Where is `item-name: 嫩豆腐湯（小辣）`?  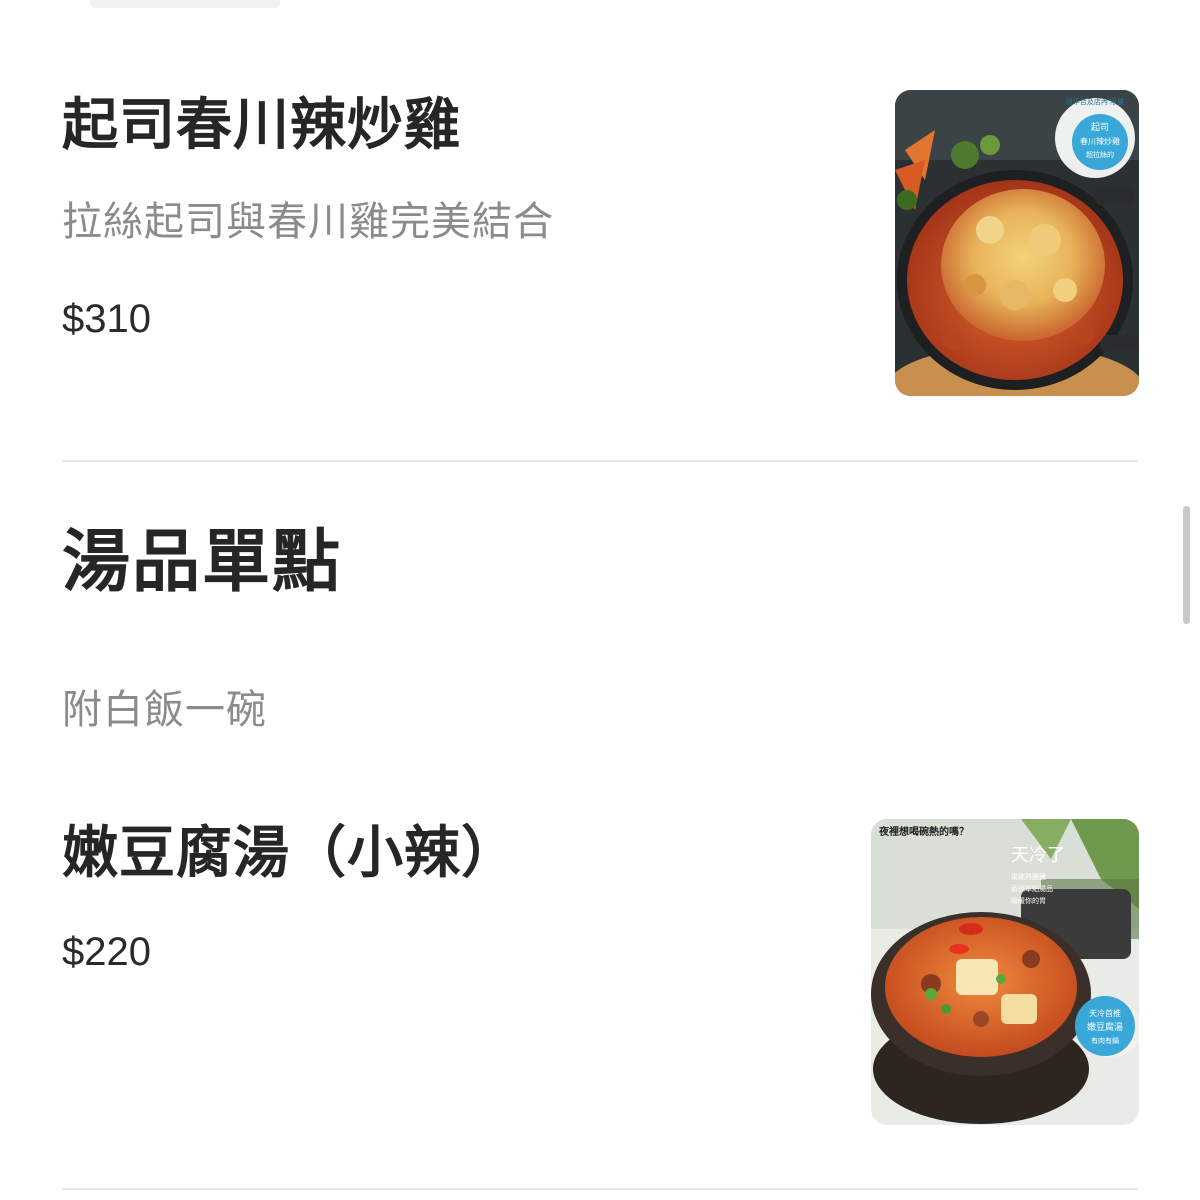 item-name: 嫩豆腐湯（小辣） is located at coordinates (290, 853).